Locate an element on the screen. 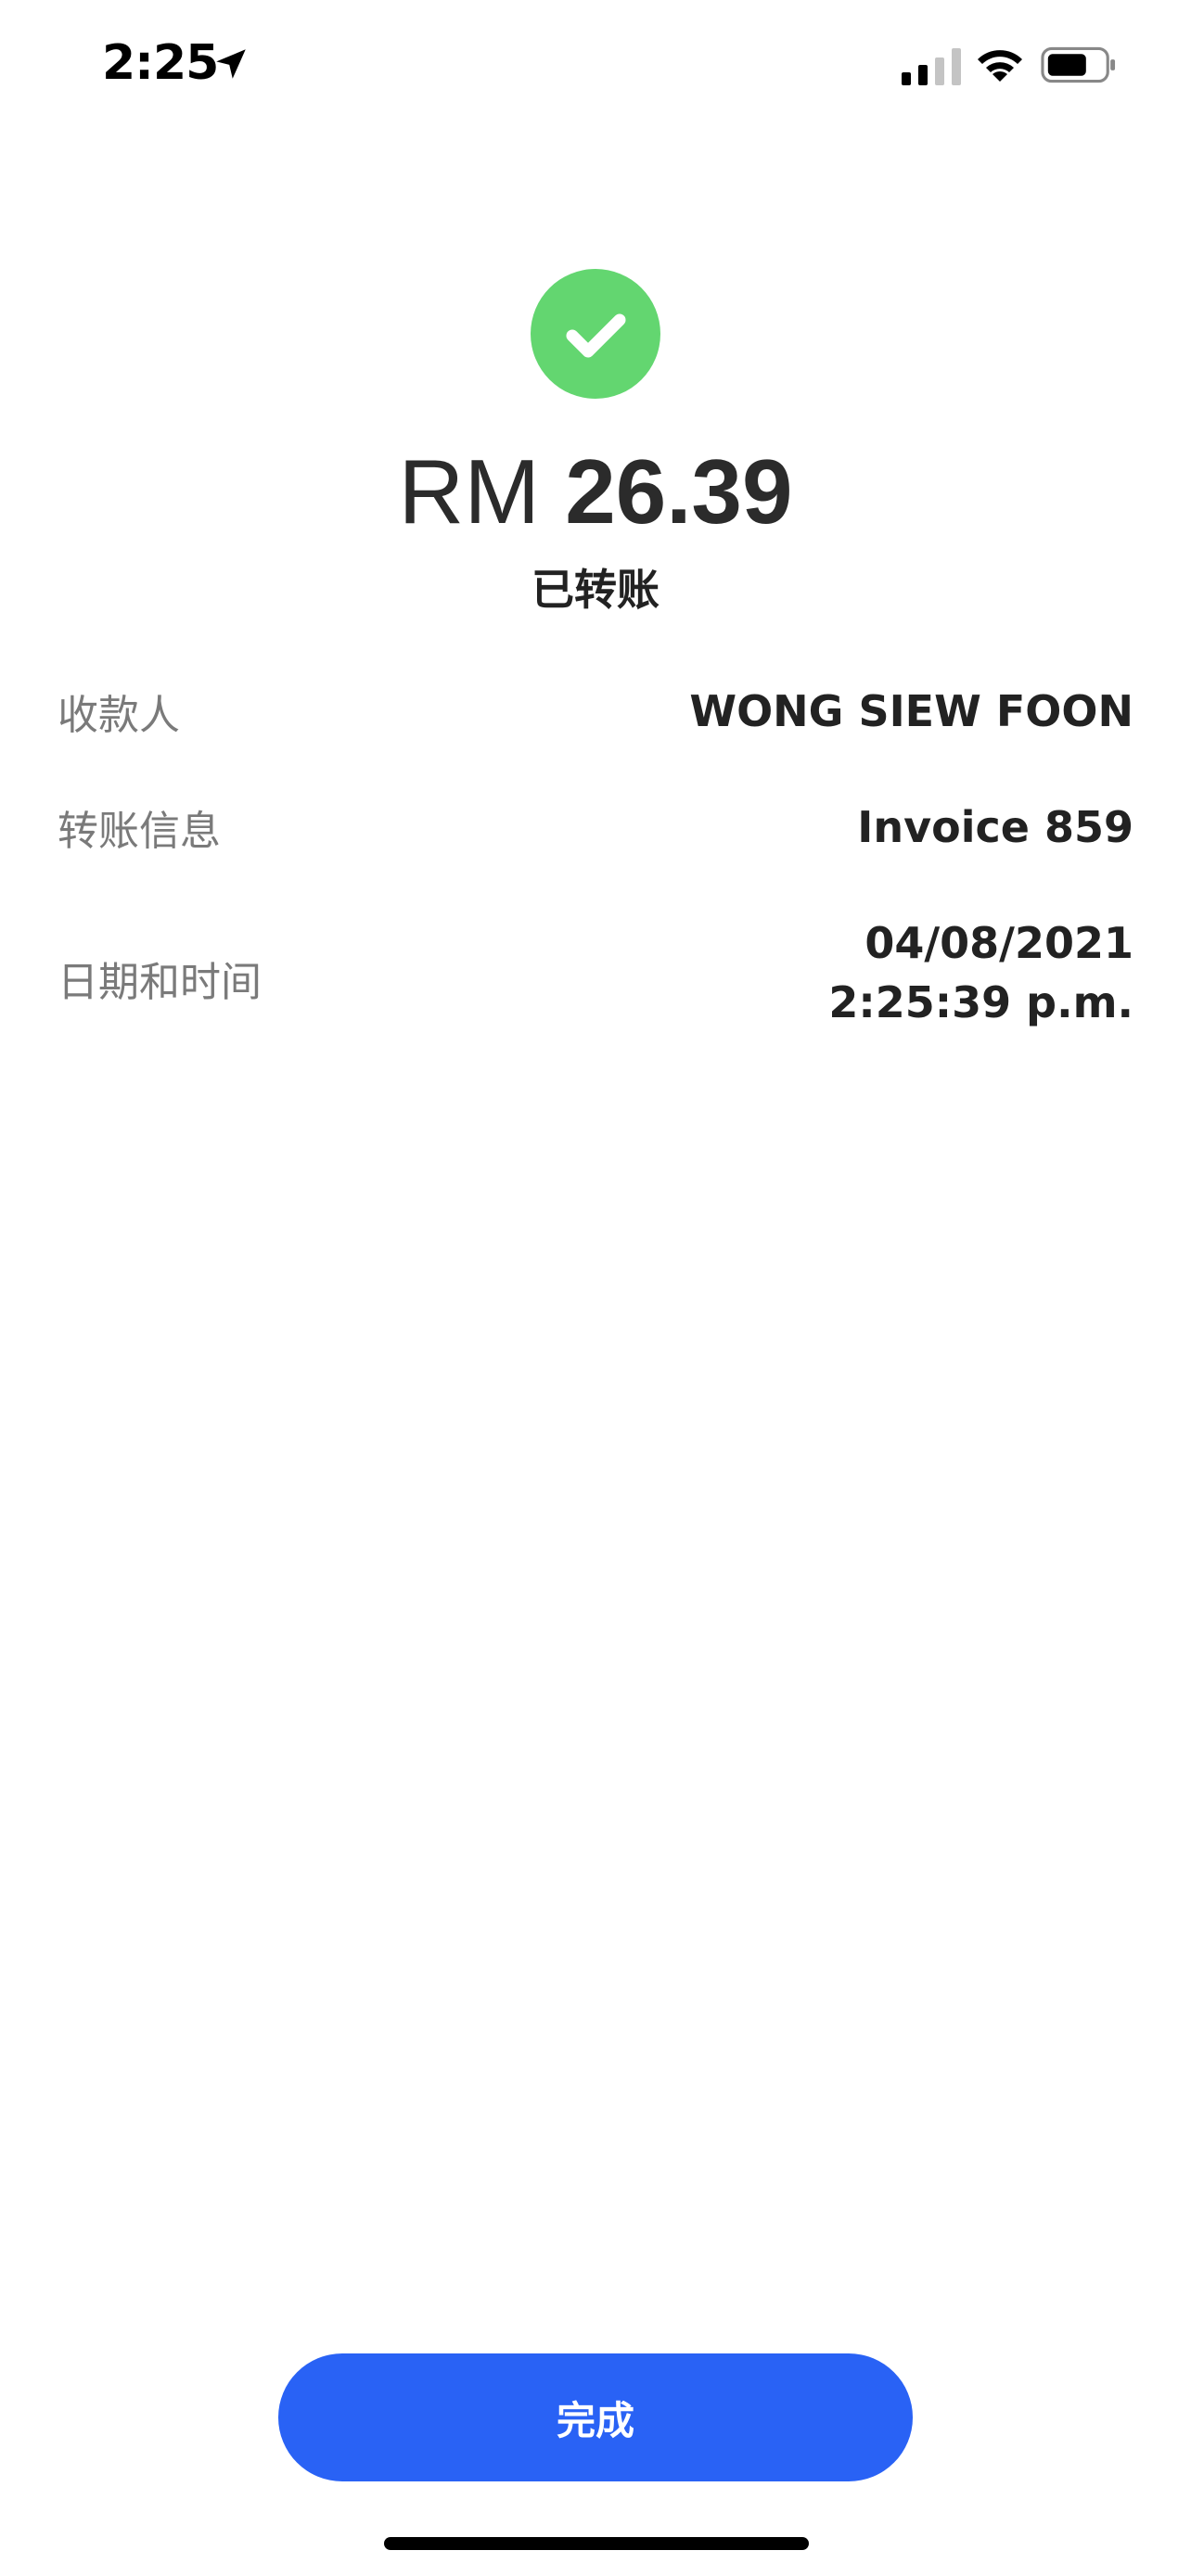 The height and width of the screenshot is (2576, 1191). reference-row: 转账信息 Invoice 859 is located at coordinates (595, 829).